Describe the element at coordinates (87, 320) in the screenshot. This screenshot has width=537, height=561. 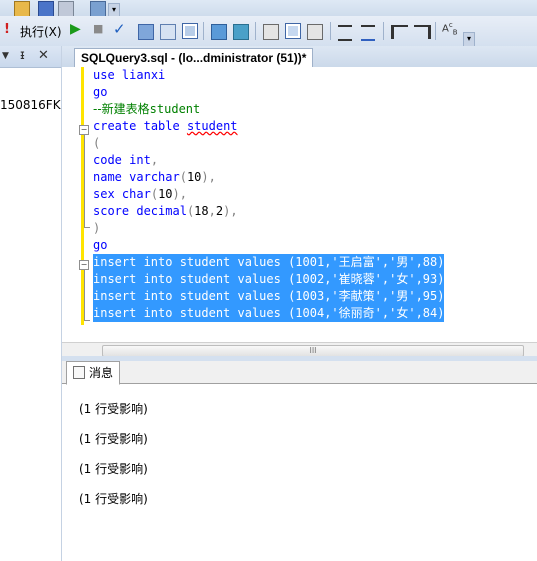
I see `outline-end-inserts` at that location.